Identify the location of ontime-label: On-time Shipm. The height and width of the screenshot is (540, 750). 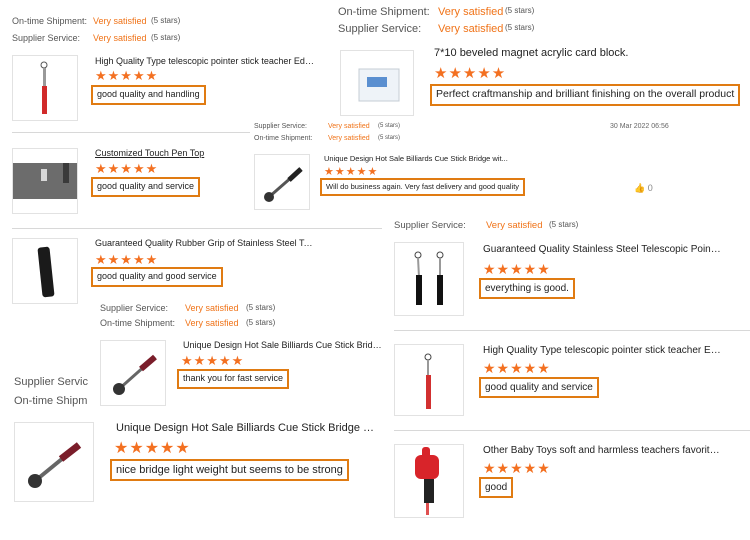
(51, 401).